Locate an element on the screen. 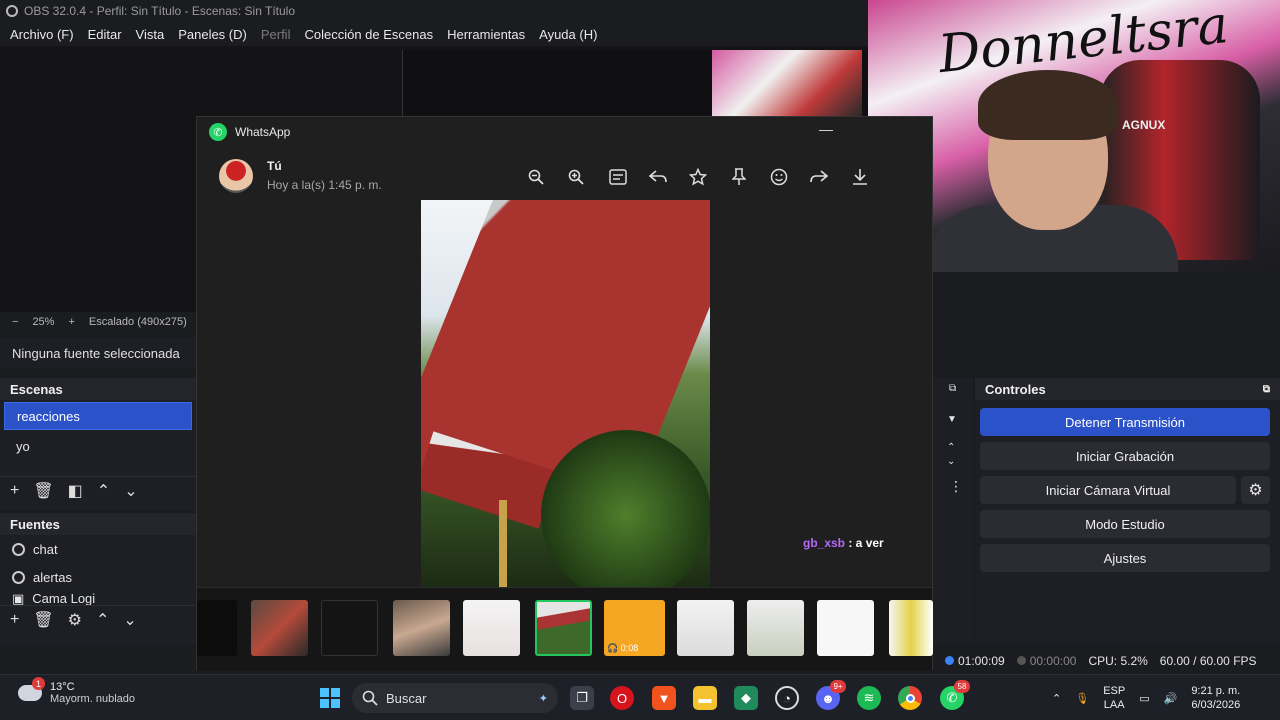 This screenshot has height=720, width=1280. source-properties-icon: ⚙ is located at coordinates (75, 620).